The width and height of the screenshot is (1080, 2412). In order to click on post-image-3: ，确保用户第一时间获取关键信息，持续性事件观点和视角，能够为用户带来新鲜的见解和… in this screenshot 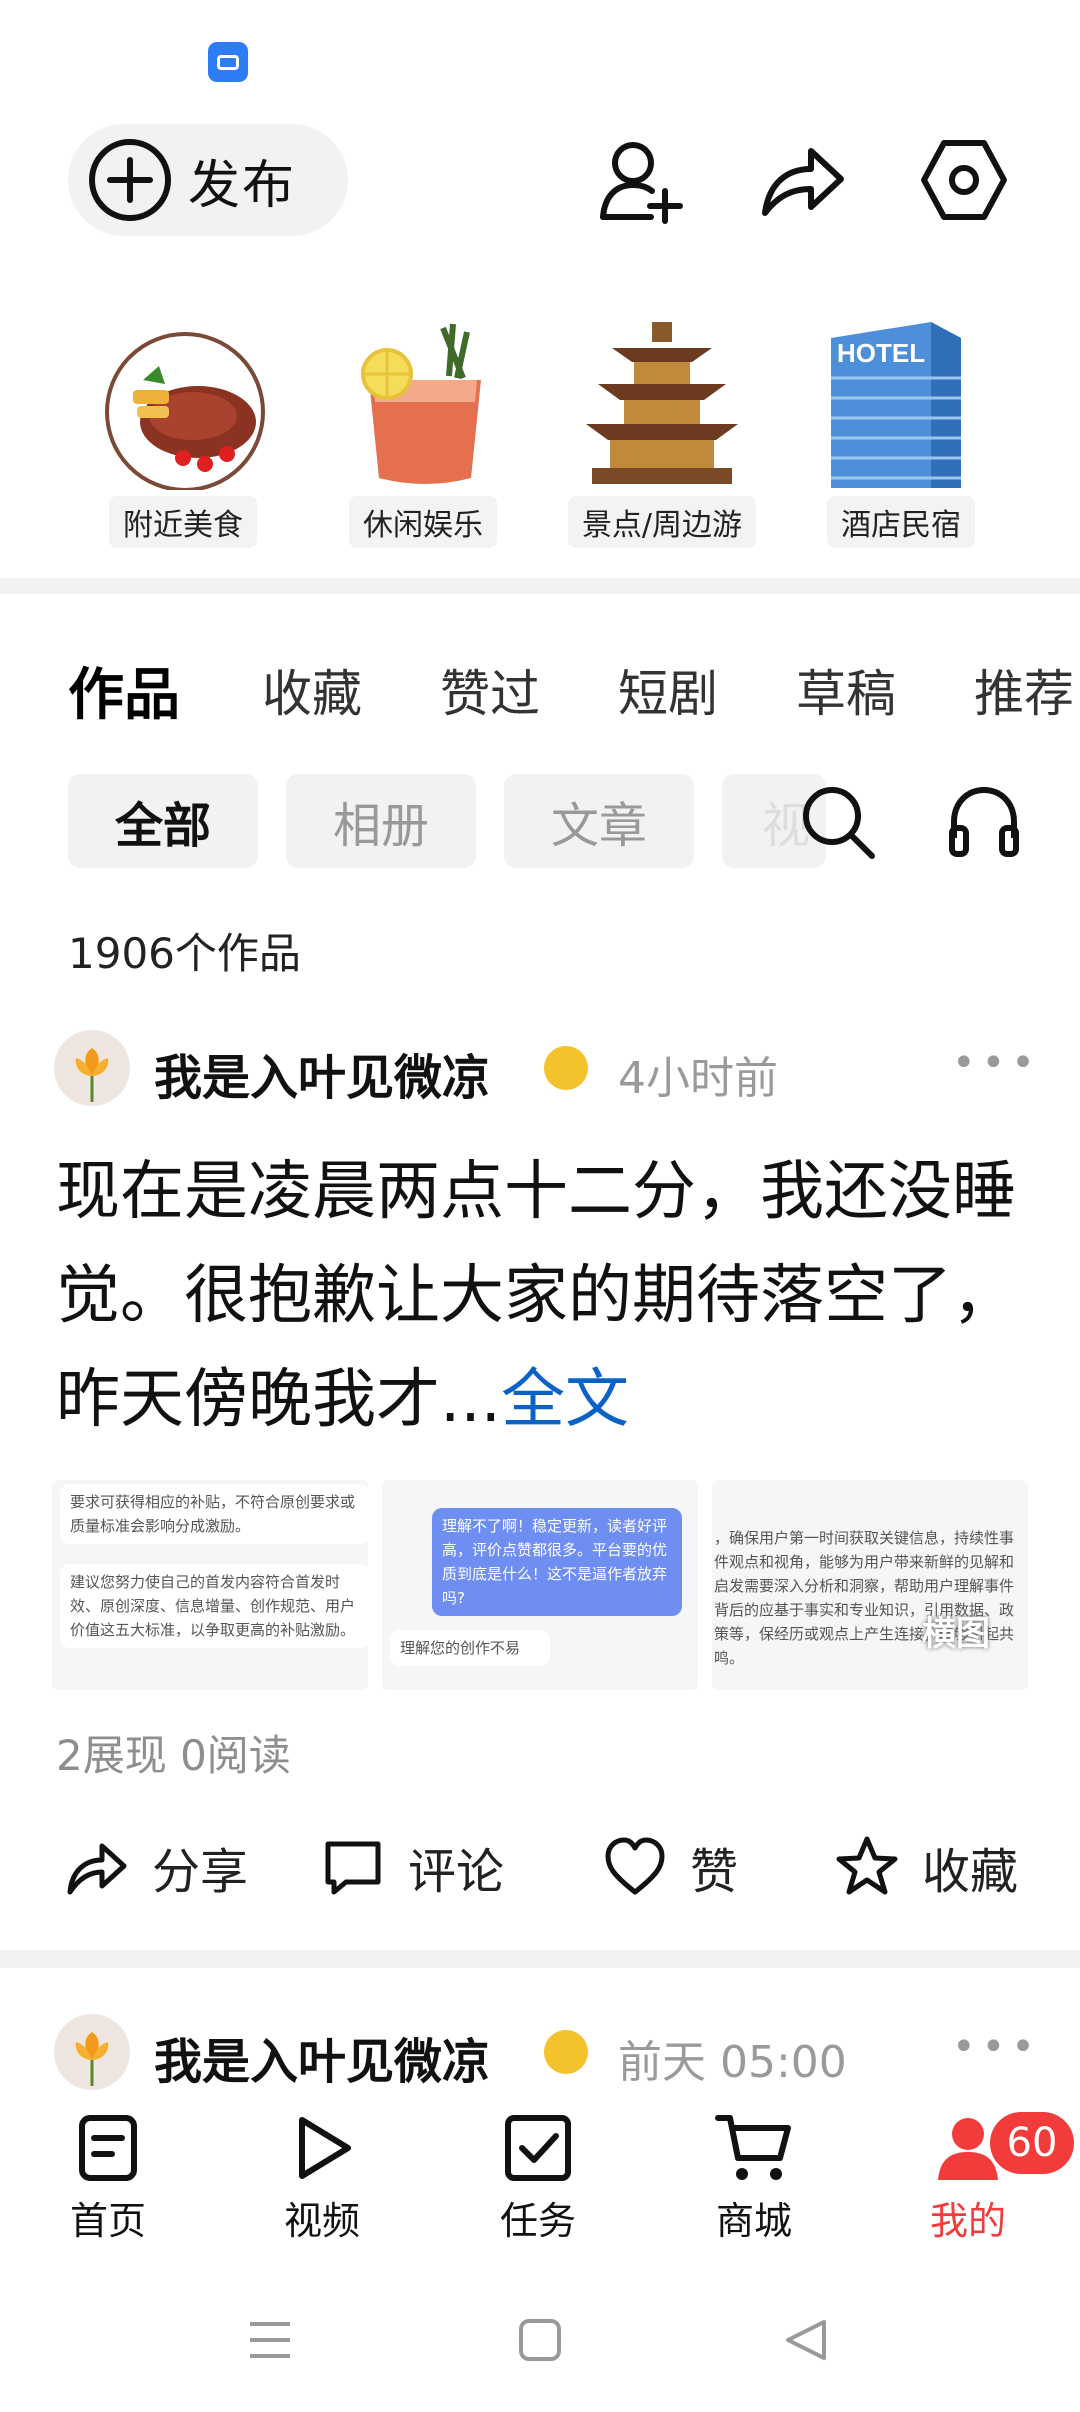, I will do `click(870, 1585)`.